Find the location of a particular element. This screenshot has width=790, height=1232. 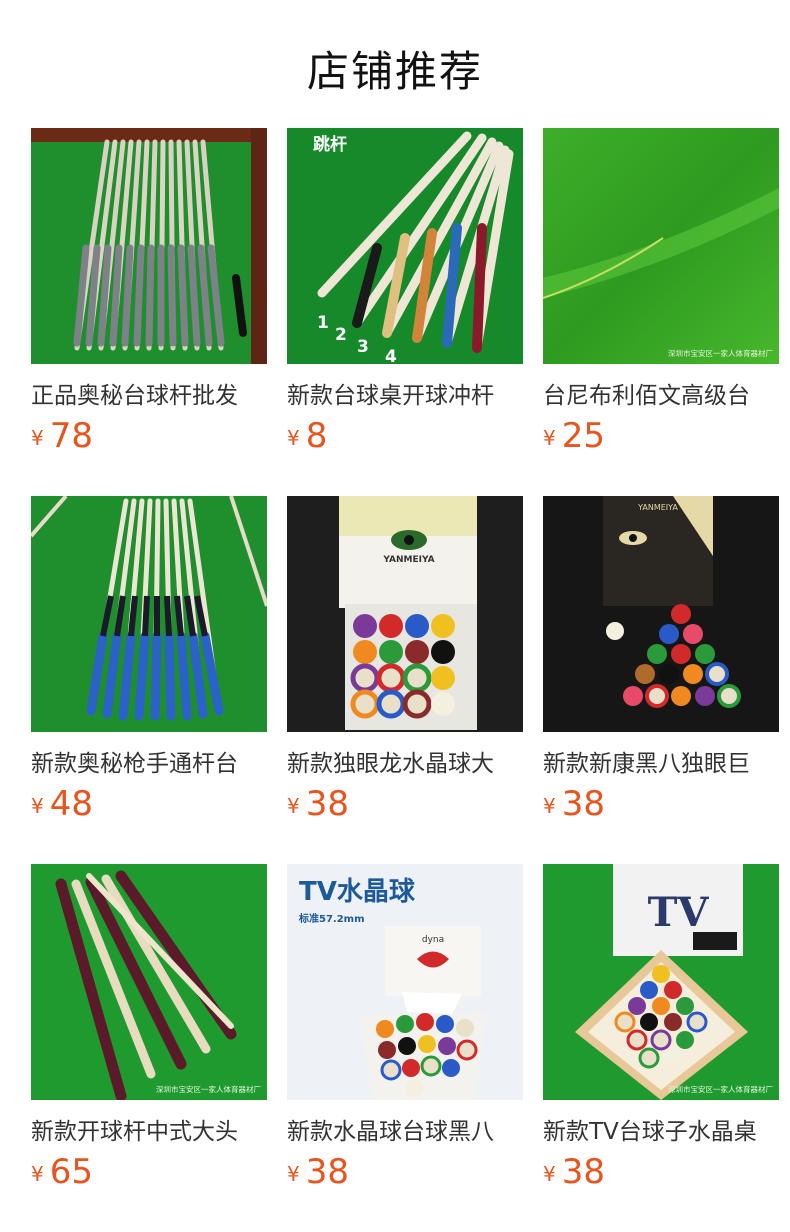

number-label: 4 is located at coordinates (391, 355).